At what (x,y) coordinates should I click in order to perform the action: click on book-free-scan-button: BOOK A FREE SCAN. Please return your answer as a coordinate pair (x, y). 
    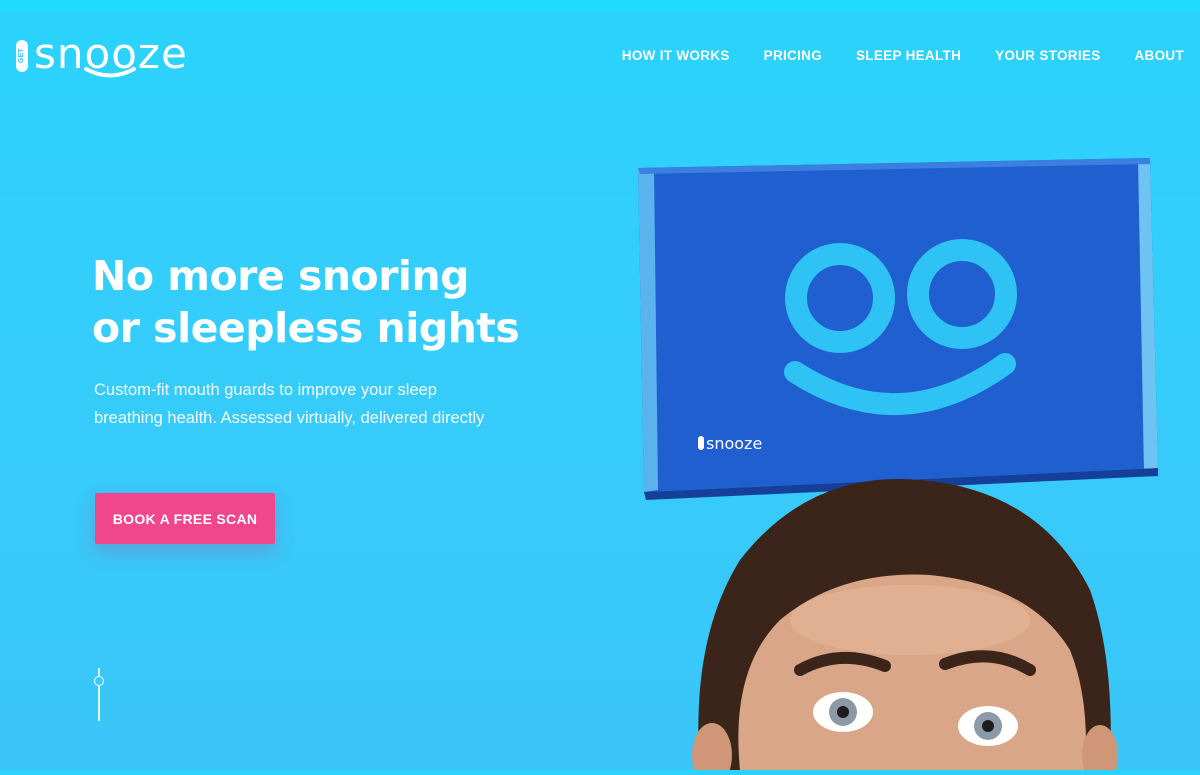
    Looking at the image, I should click on (185, 518).